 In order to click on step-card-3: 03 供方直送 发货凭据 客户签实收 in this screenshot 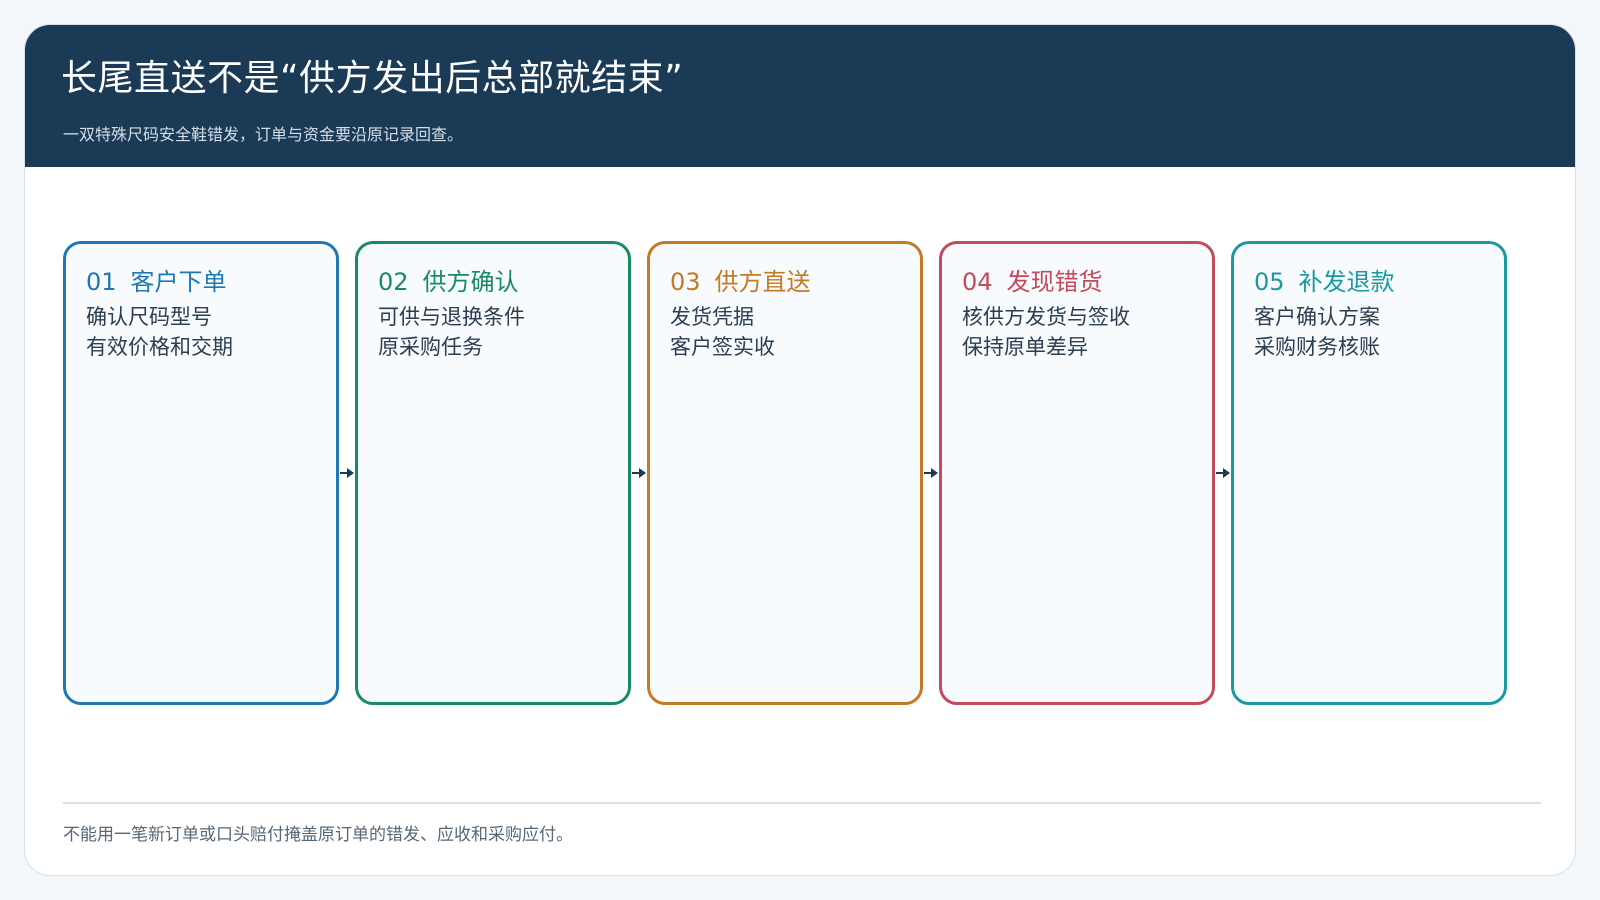, I will do `click(785, 473)`.